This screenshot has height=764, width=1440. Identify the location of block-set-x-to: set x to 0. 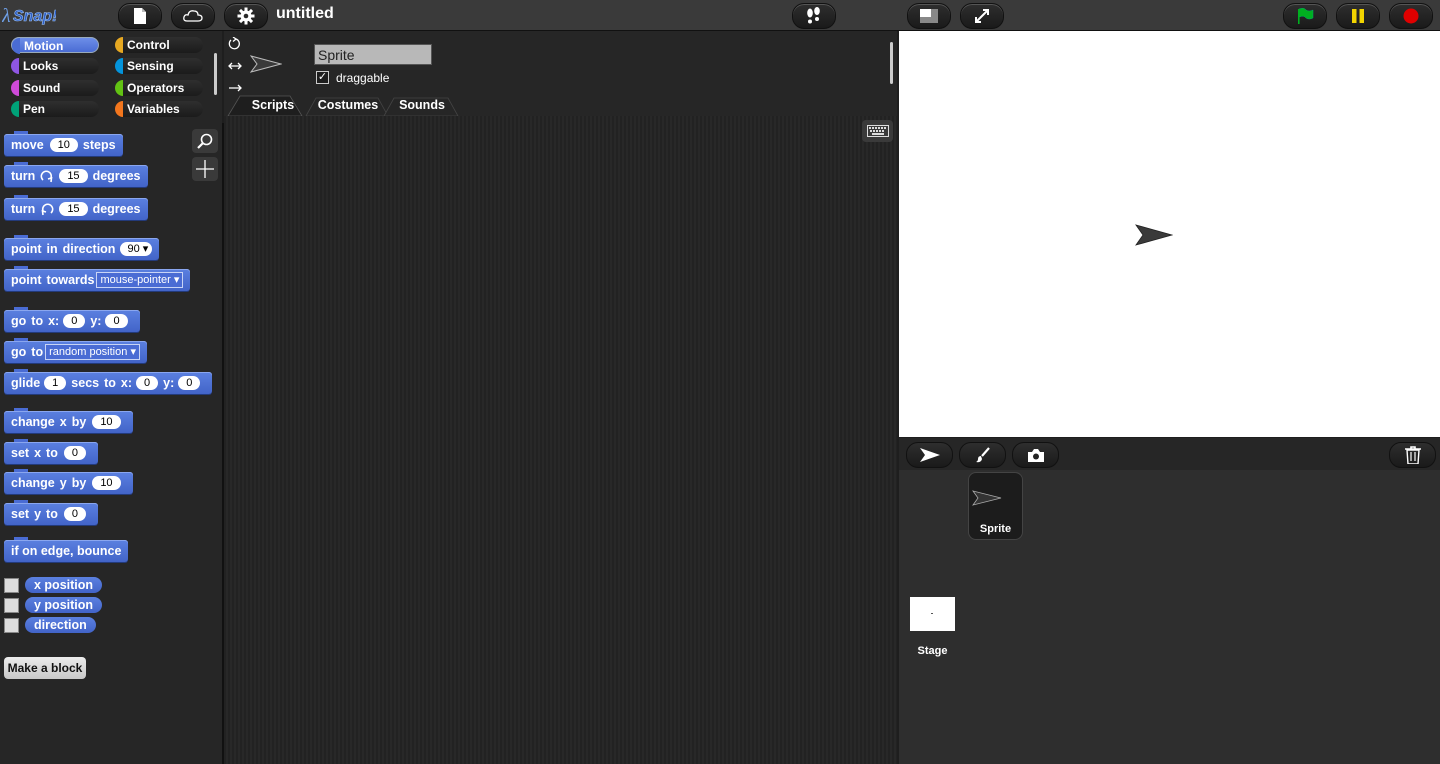
(51, 451).